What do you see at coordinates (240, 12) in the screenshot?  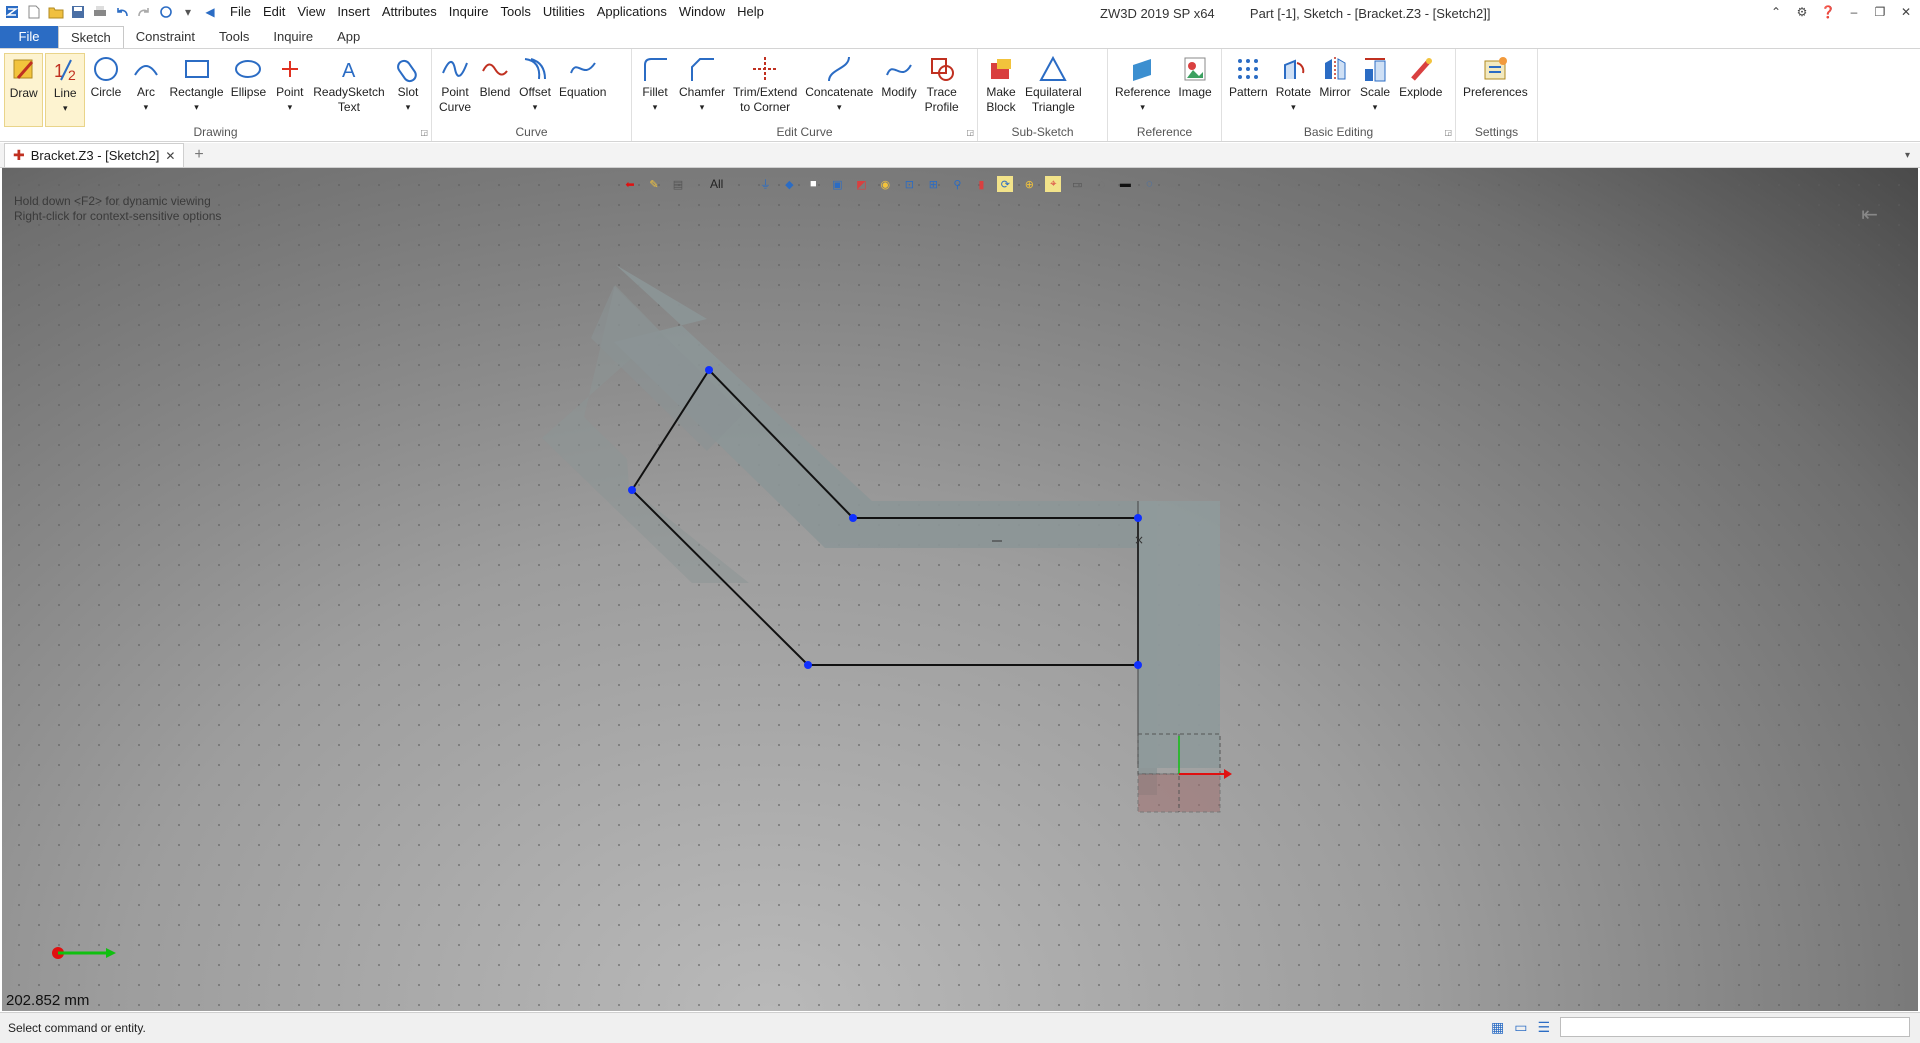 I see `menu-file: File` at bounding box center [240, 12].